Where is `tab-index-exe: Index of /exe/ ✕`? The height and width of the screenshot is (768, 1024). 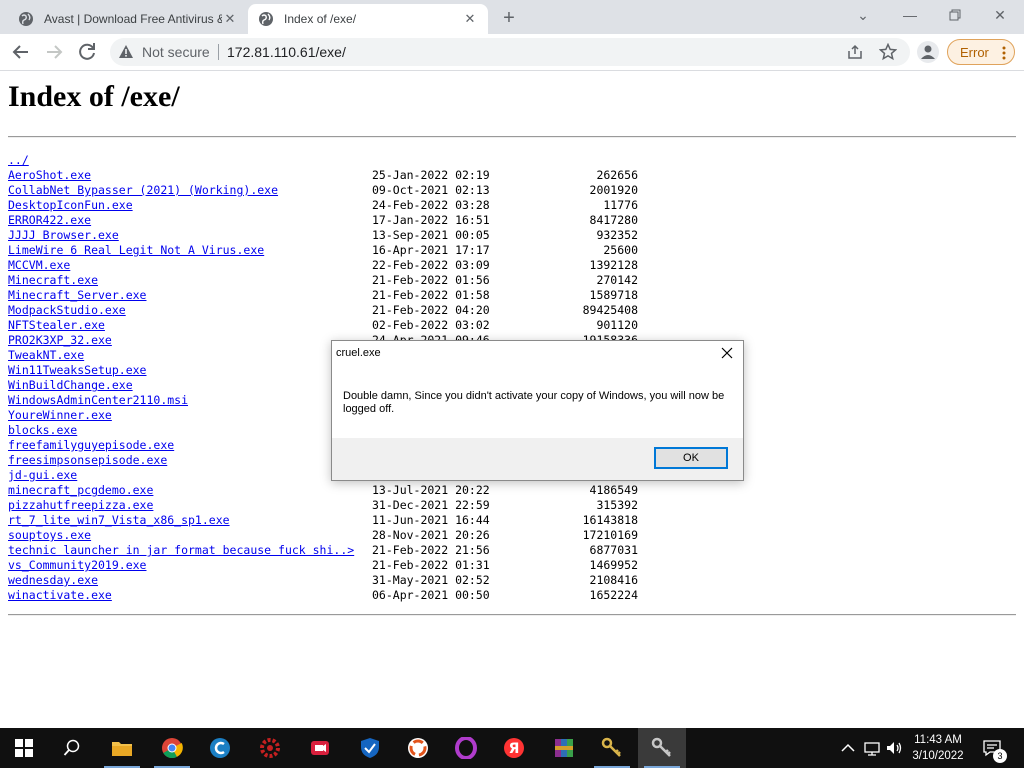
tab-index-exe: Index of /exe/ ✕ is located at coordinates (368, 19).